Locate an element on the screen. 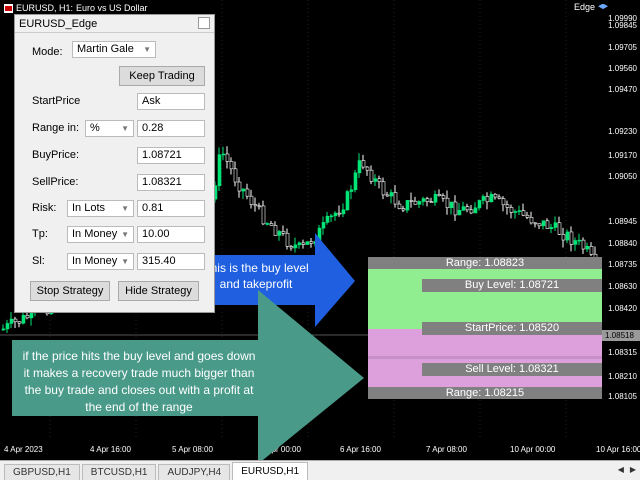 The width and height of the screenshot is (640, 480). sell-price-input: 1.08321 is located at coordinates (171, 182).